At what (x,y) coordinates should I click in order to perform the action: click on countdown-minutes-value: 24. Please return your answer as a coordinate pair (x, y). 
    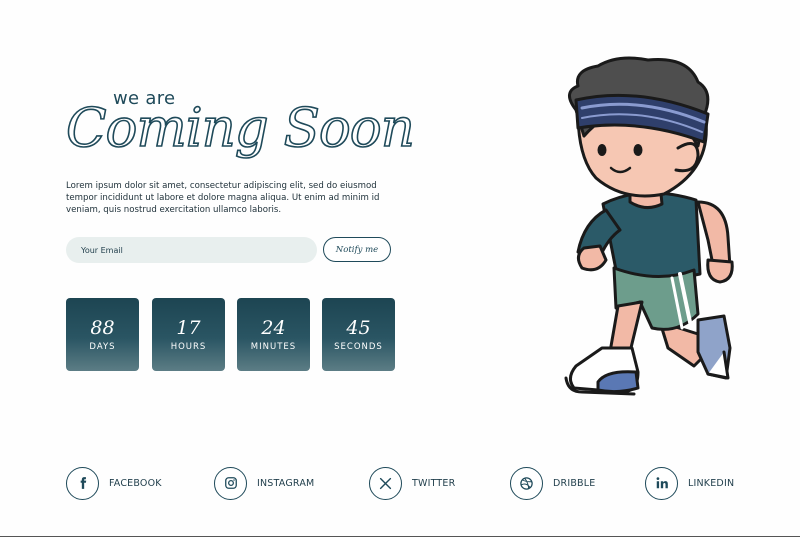
    Looking at the image, I should click on (273, 328).